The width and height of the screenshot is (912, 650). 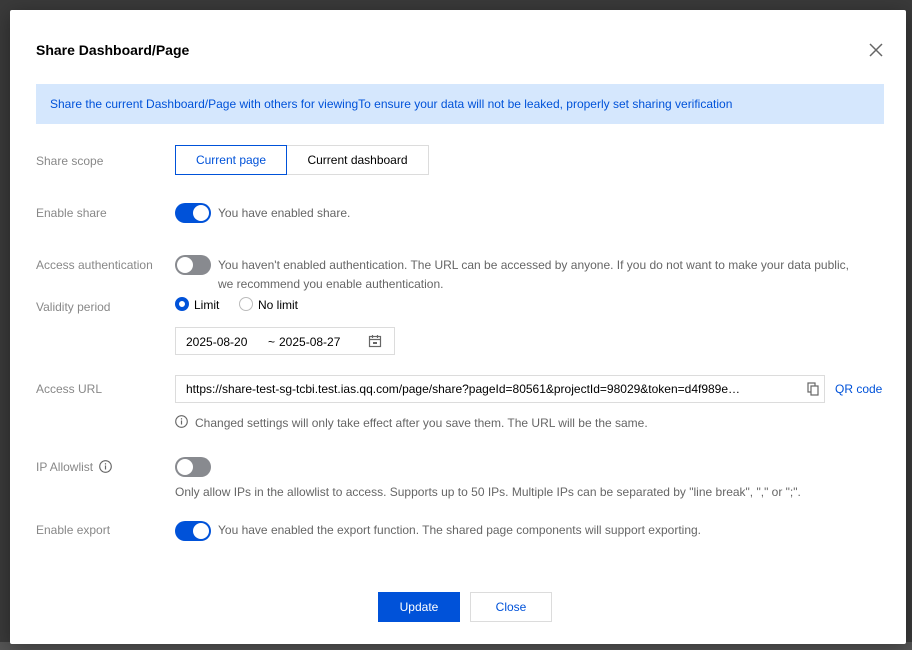 I want to click on close-icon, so click(x=876, y=50).